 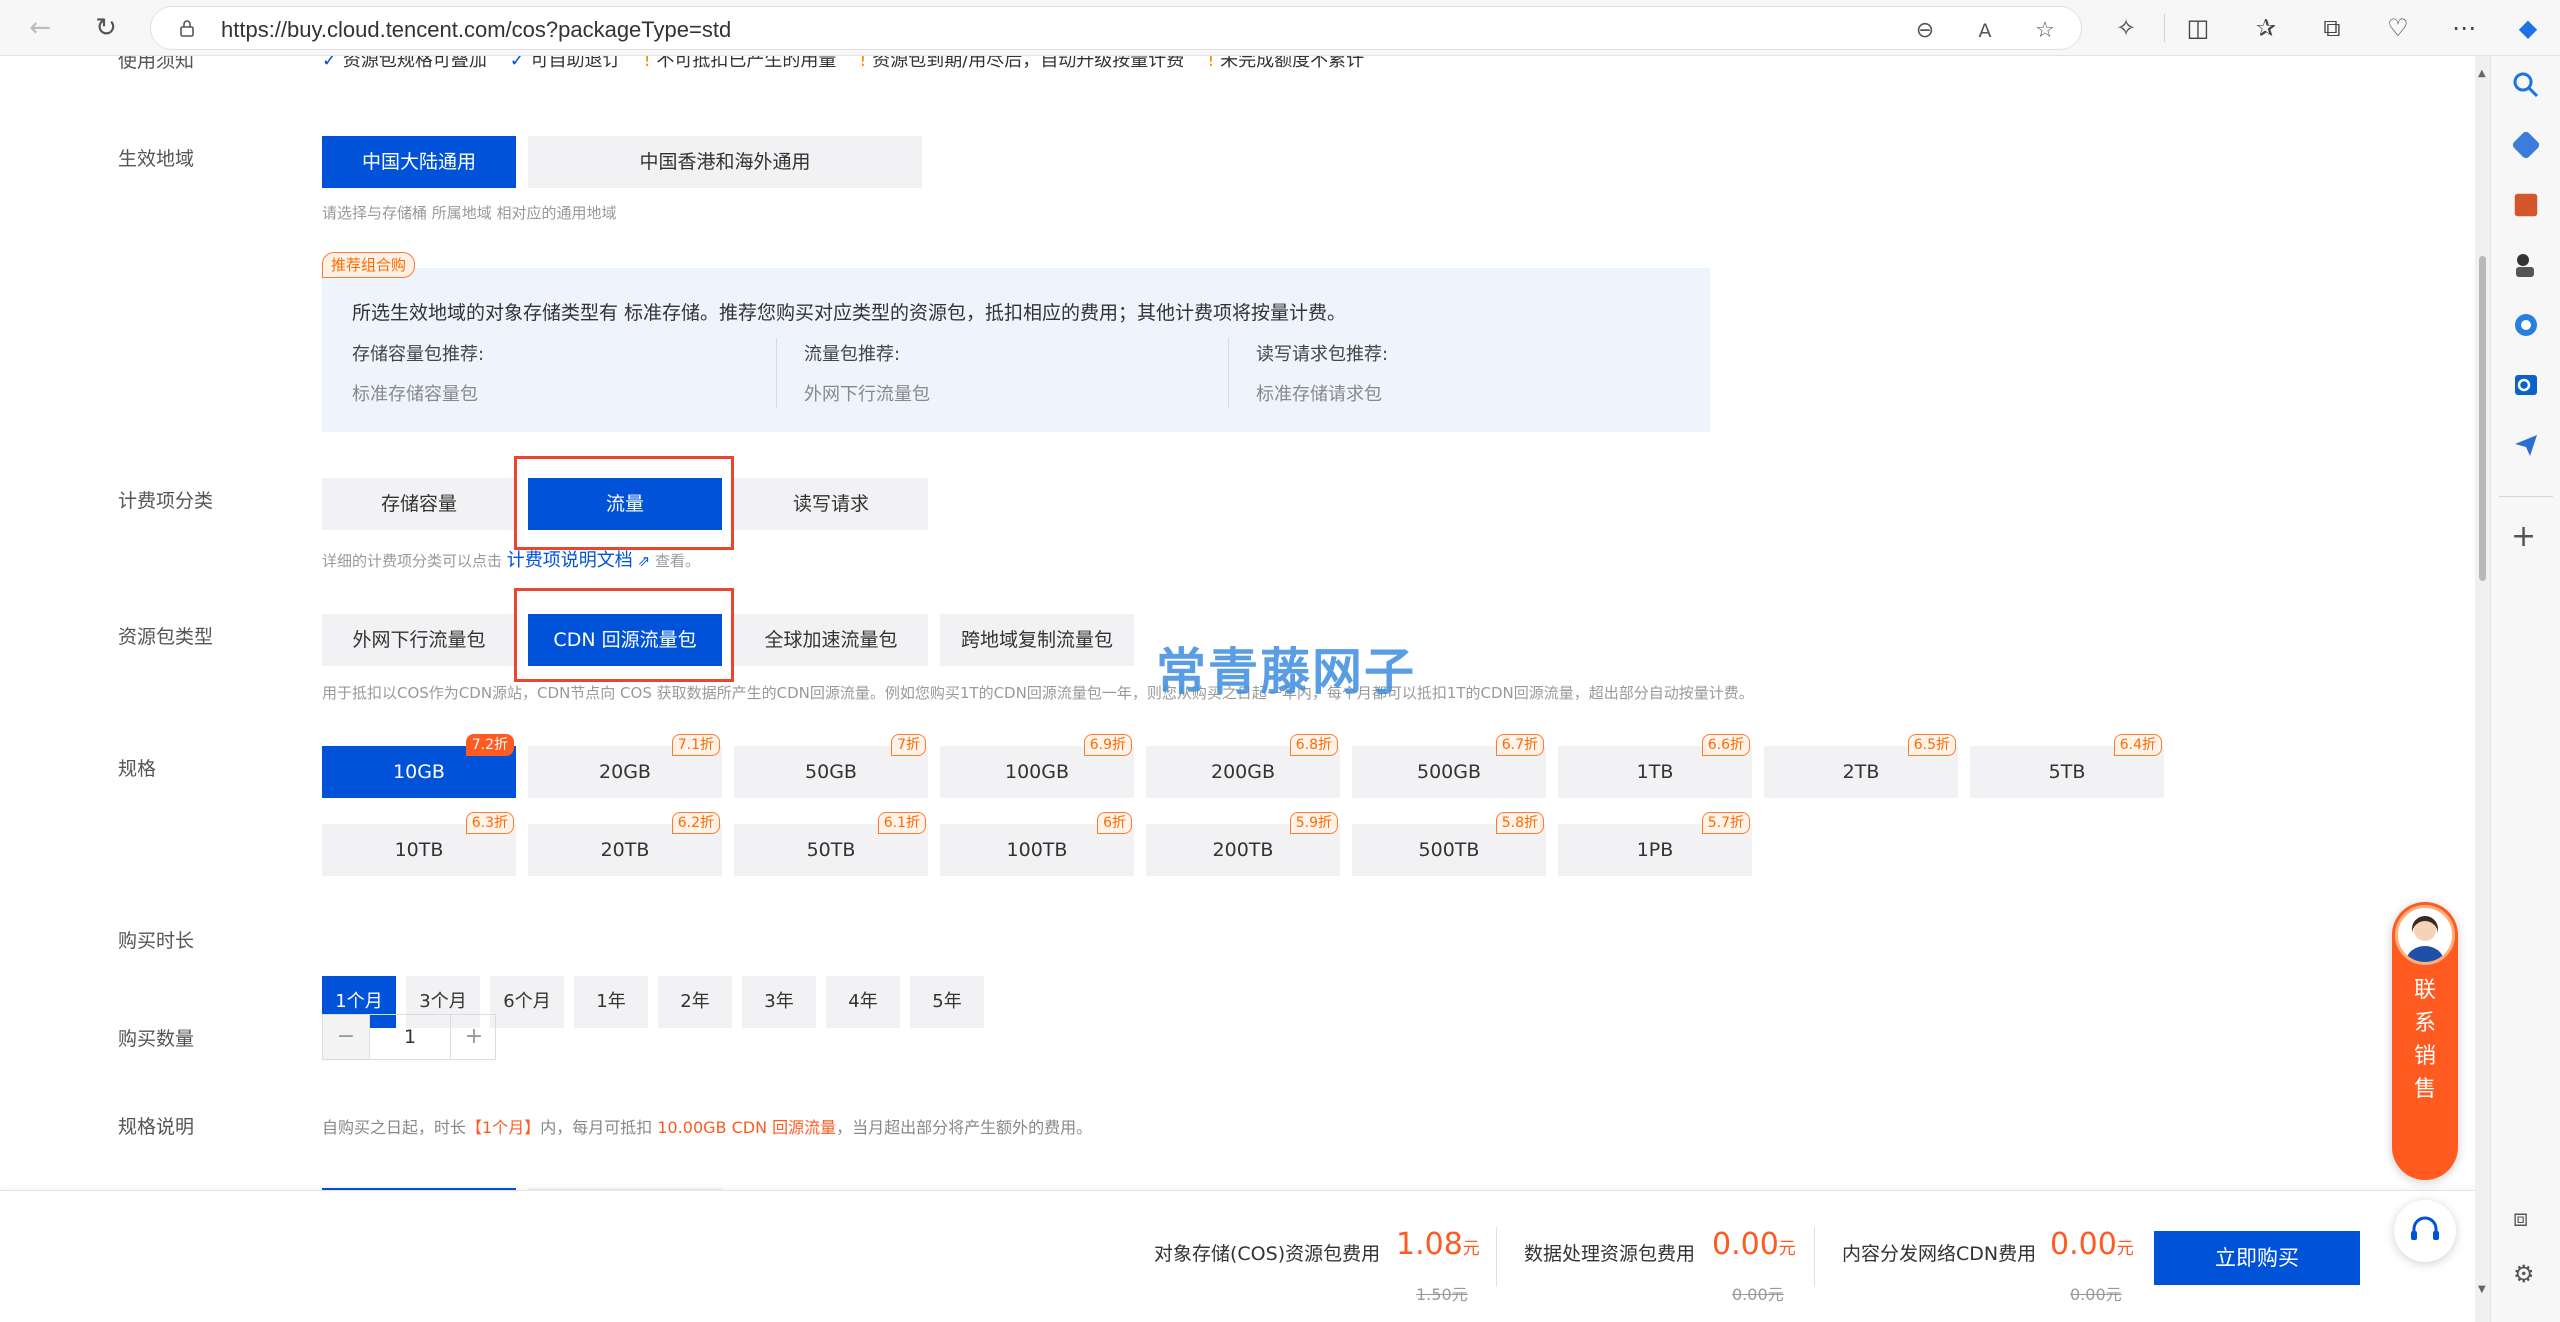 I want to click on browser-essentials-icon: ♡, so click(x=2398, y=28).